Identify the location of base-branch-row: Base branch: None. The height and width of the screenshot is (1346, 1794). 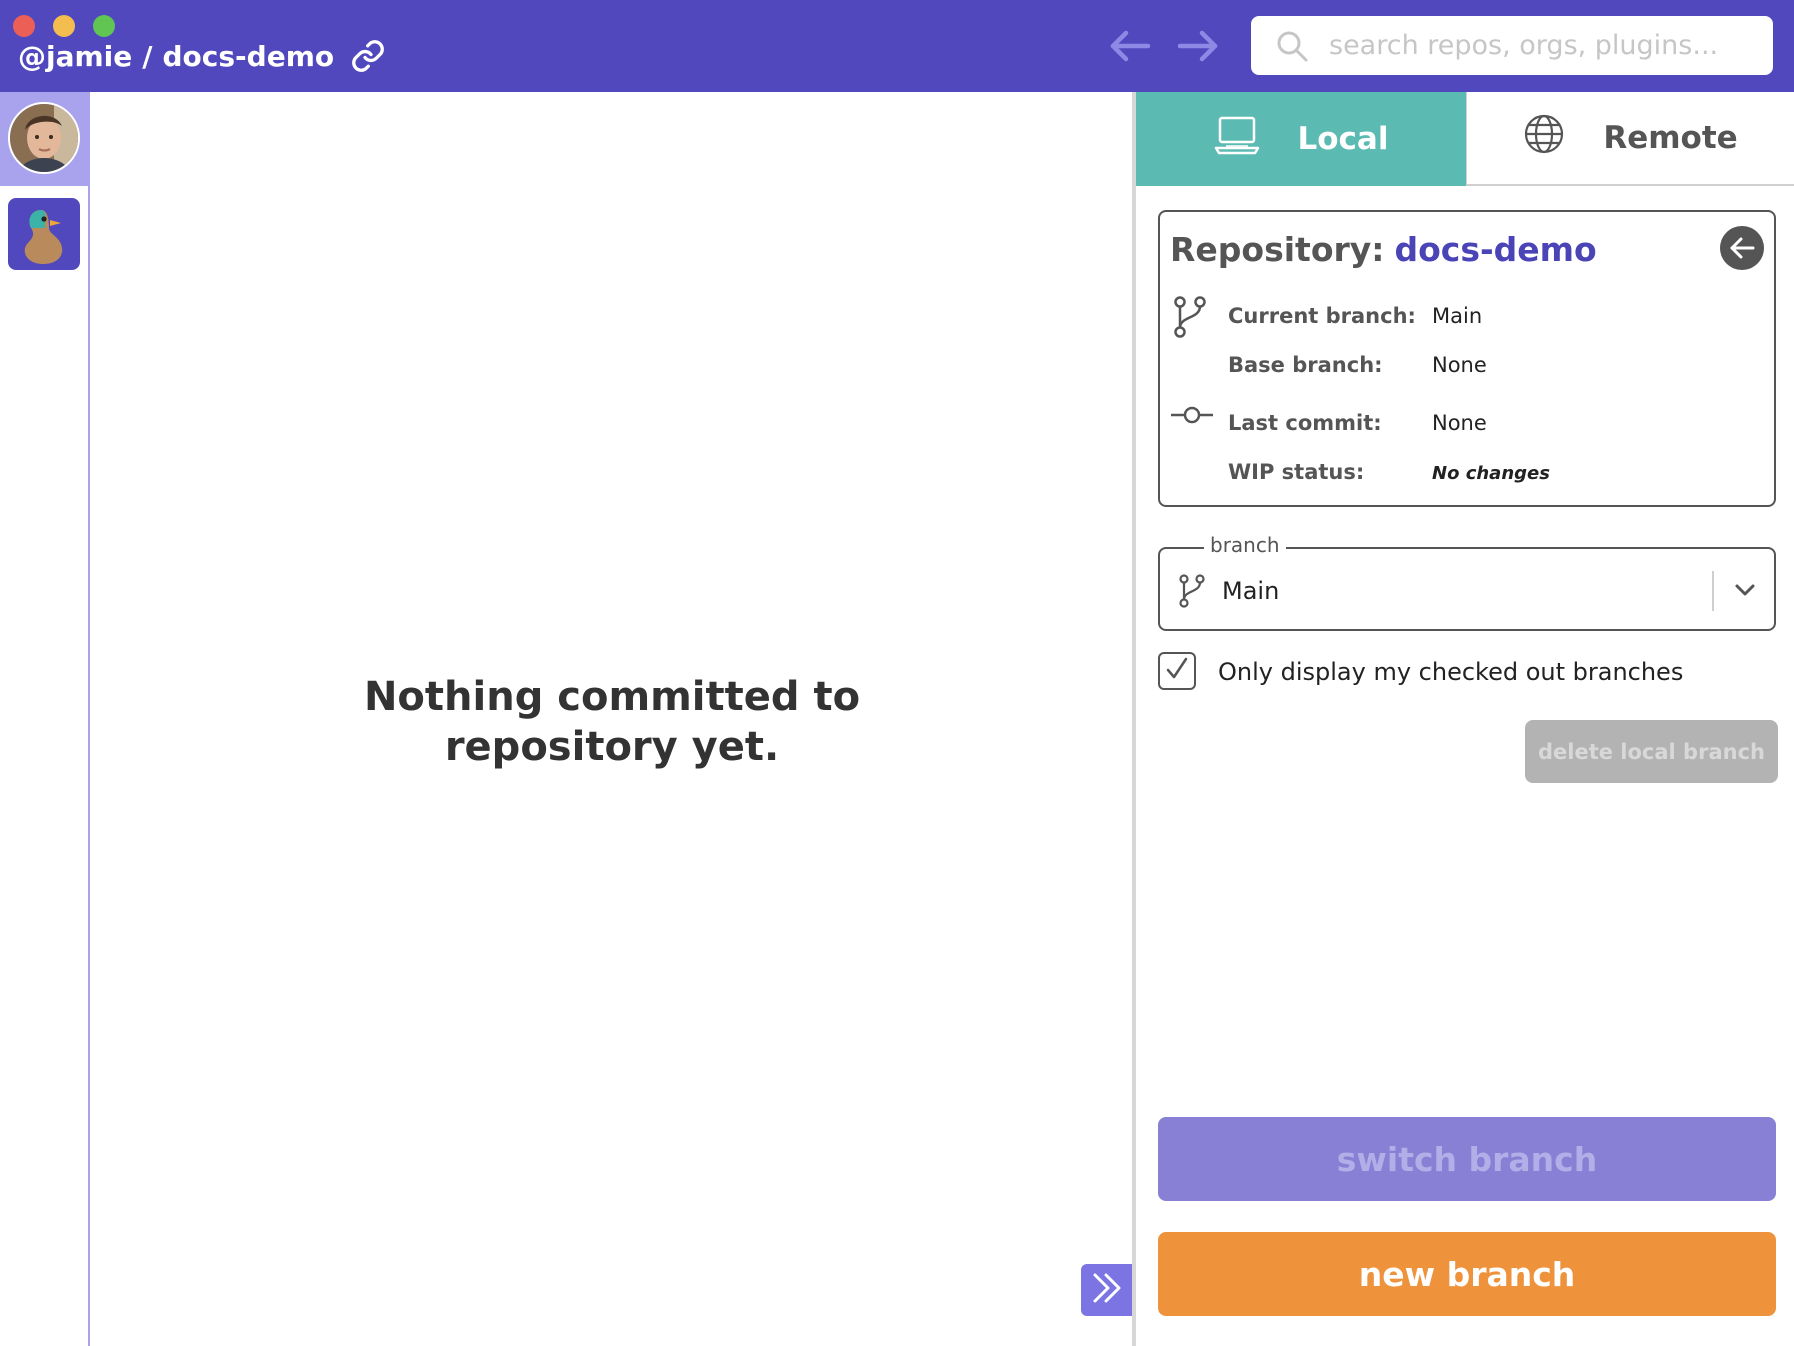
(1357, 365).